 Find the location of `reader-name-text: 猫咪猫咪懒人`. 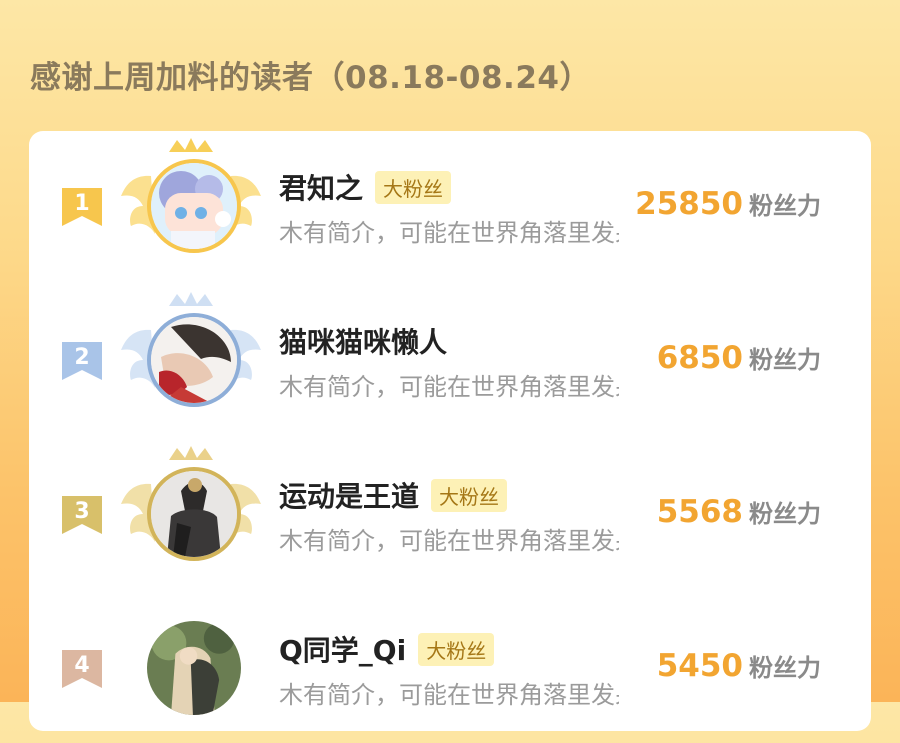

reader-name-text: 猫咪猫咪懒人 is located at coordinates (363, 342).